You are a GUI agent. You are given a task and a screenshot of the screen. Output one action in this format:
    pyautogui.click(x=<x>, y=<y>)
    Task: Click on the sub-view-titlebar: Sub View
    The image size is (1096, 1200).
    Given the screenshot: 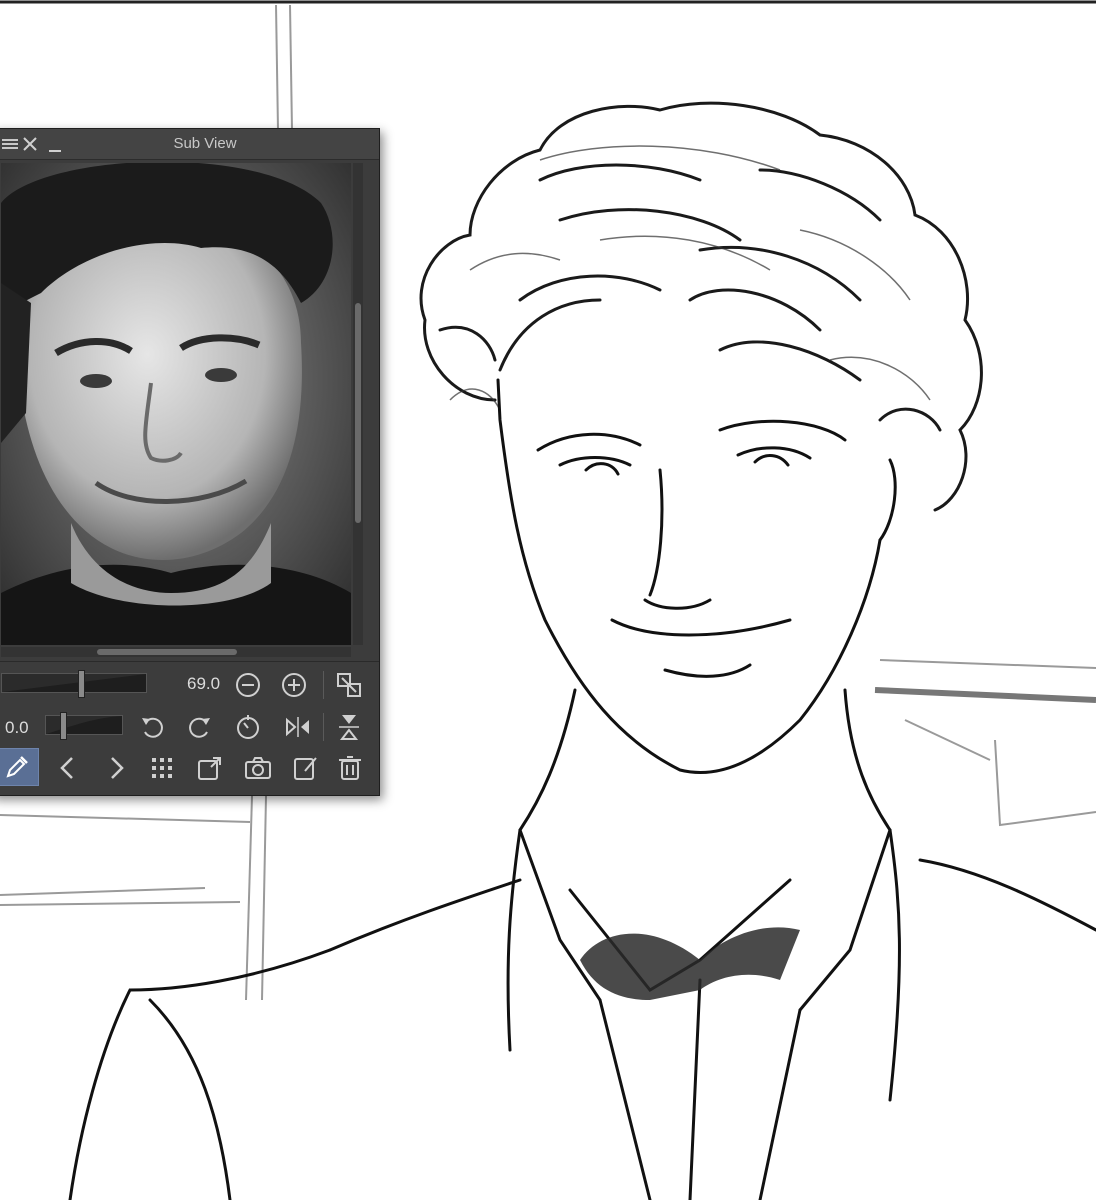 What is the action you would take?
    pyautogui.click(x=189, y=144)
    